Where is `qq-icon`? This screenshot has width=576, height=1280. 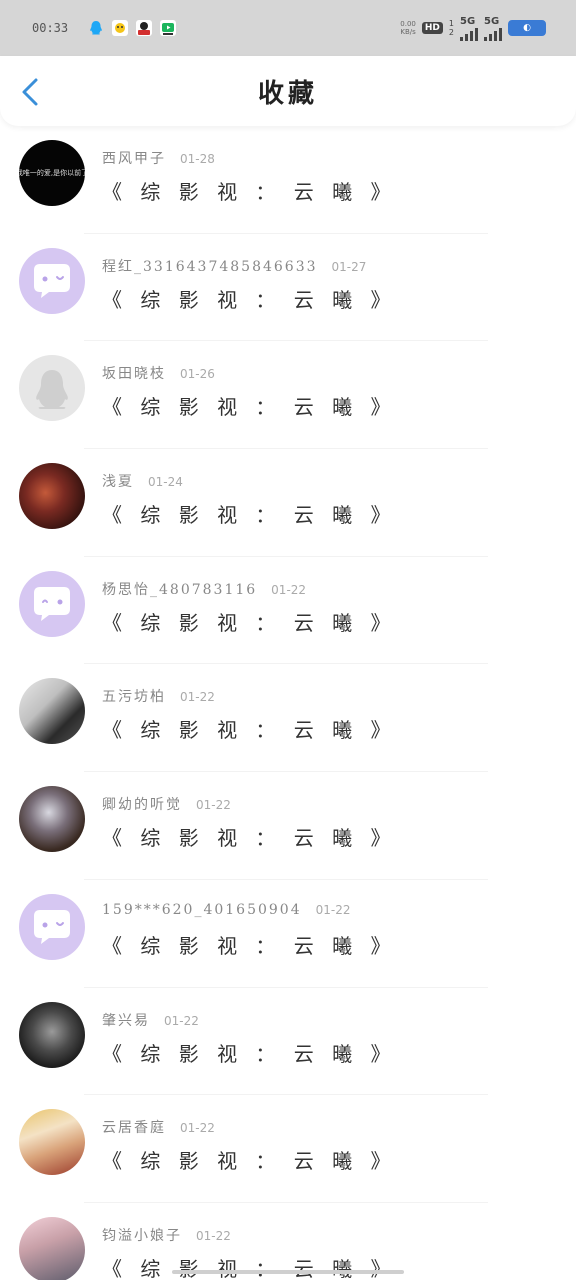 qq-icon is located at coordinates (96, 28).